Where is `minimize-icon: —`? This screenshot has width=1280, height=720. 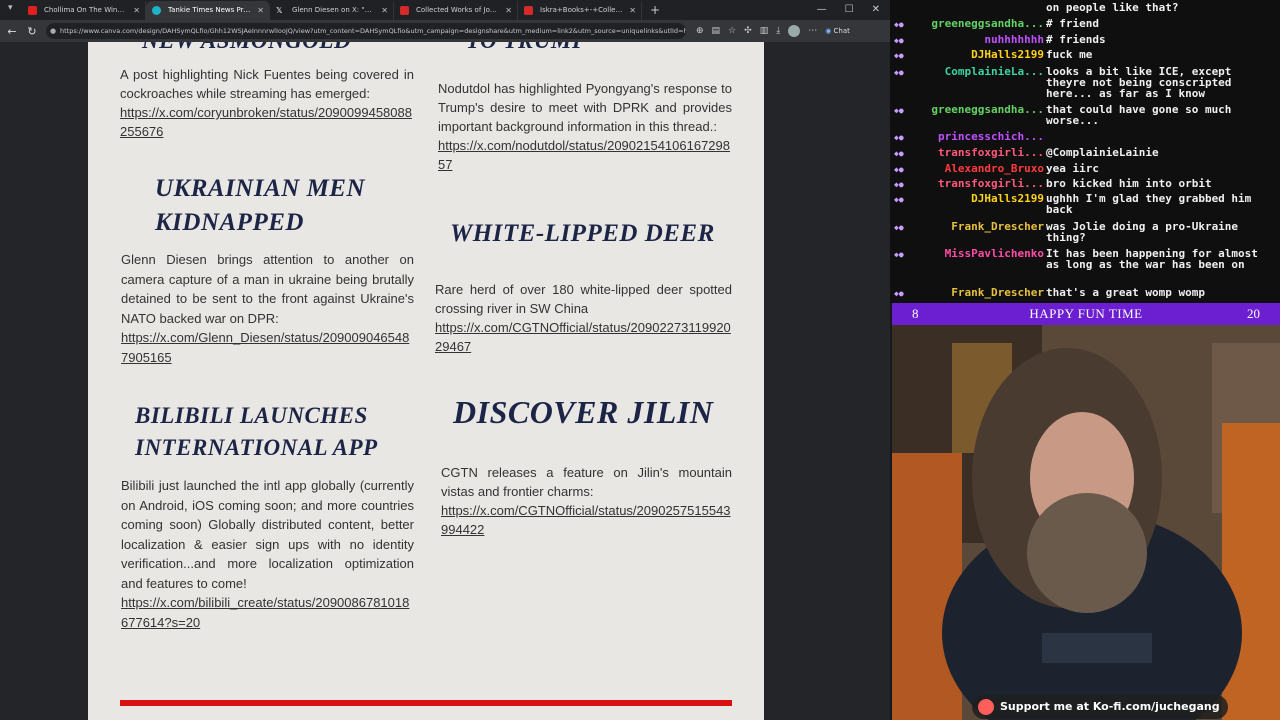
minimize-icon: — is located at coordinates (822, 10).